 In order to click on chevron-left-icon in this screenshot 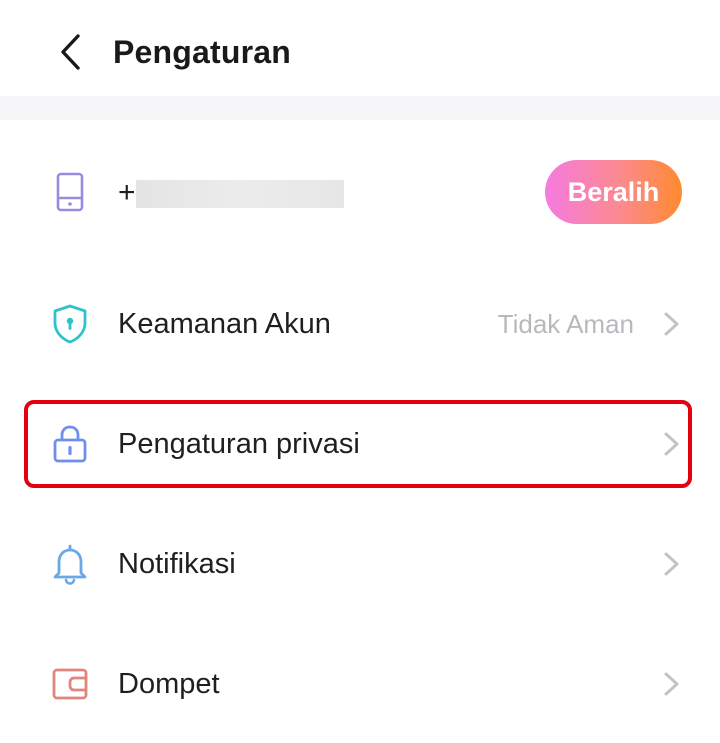, I will do `click(72, 52)`.